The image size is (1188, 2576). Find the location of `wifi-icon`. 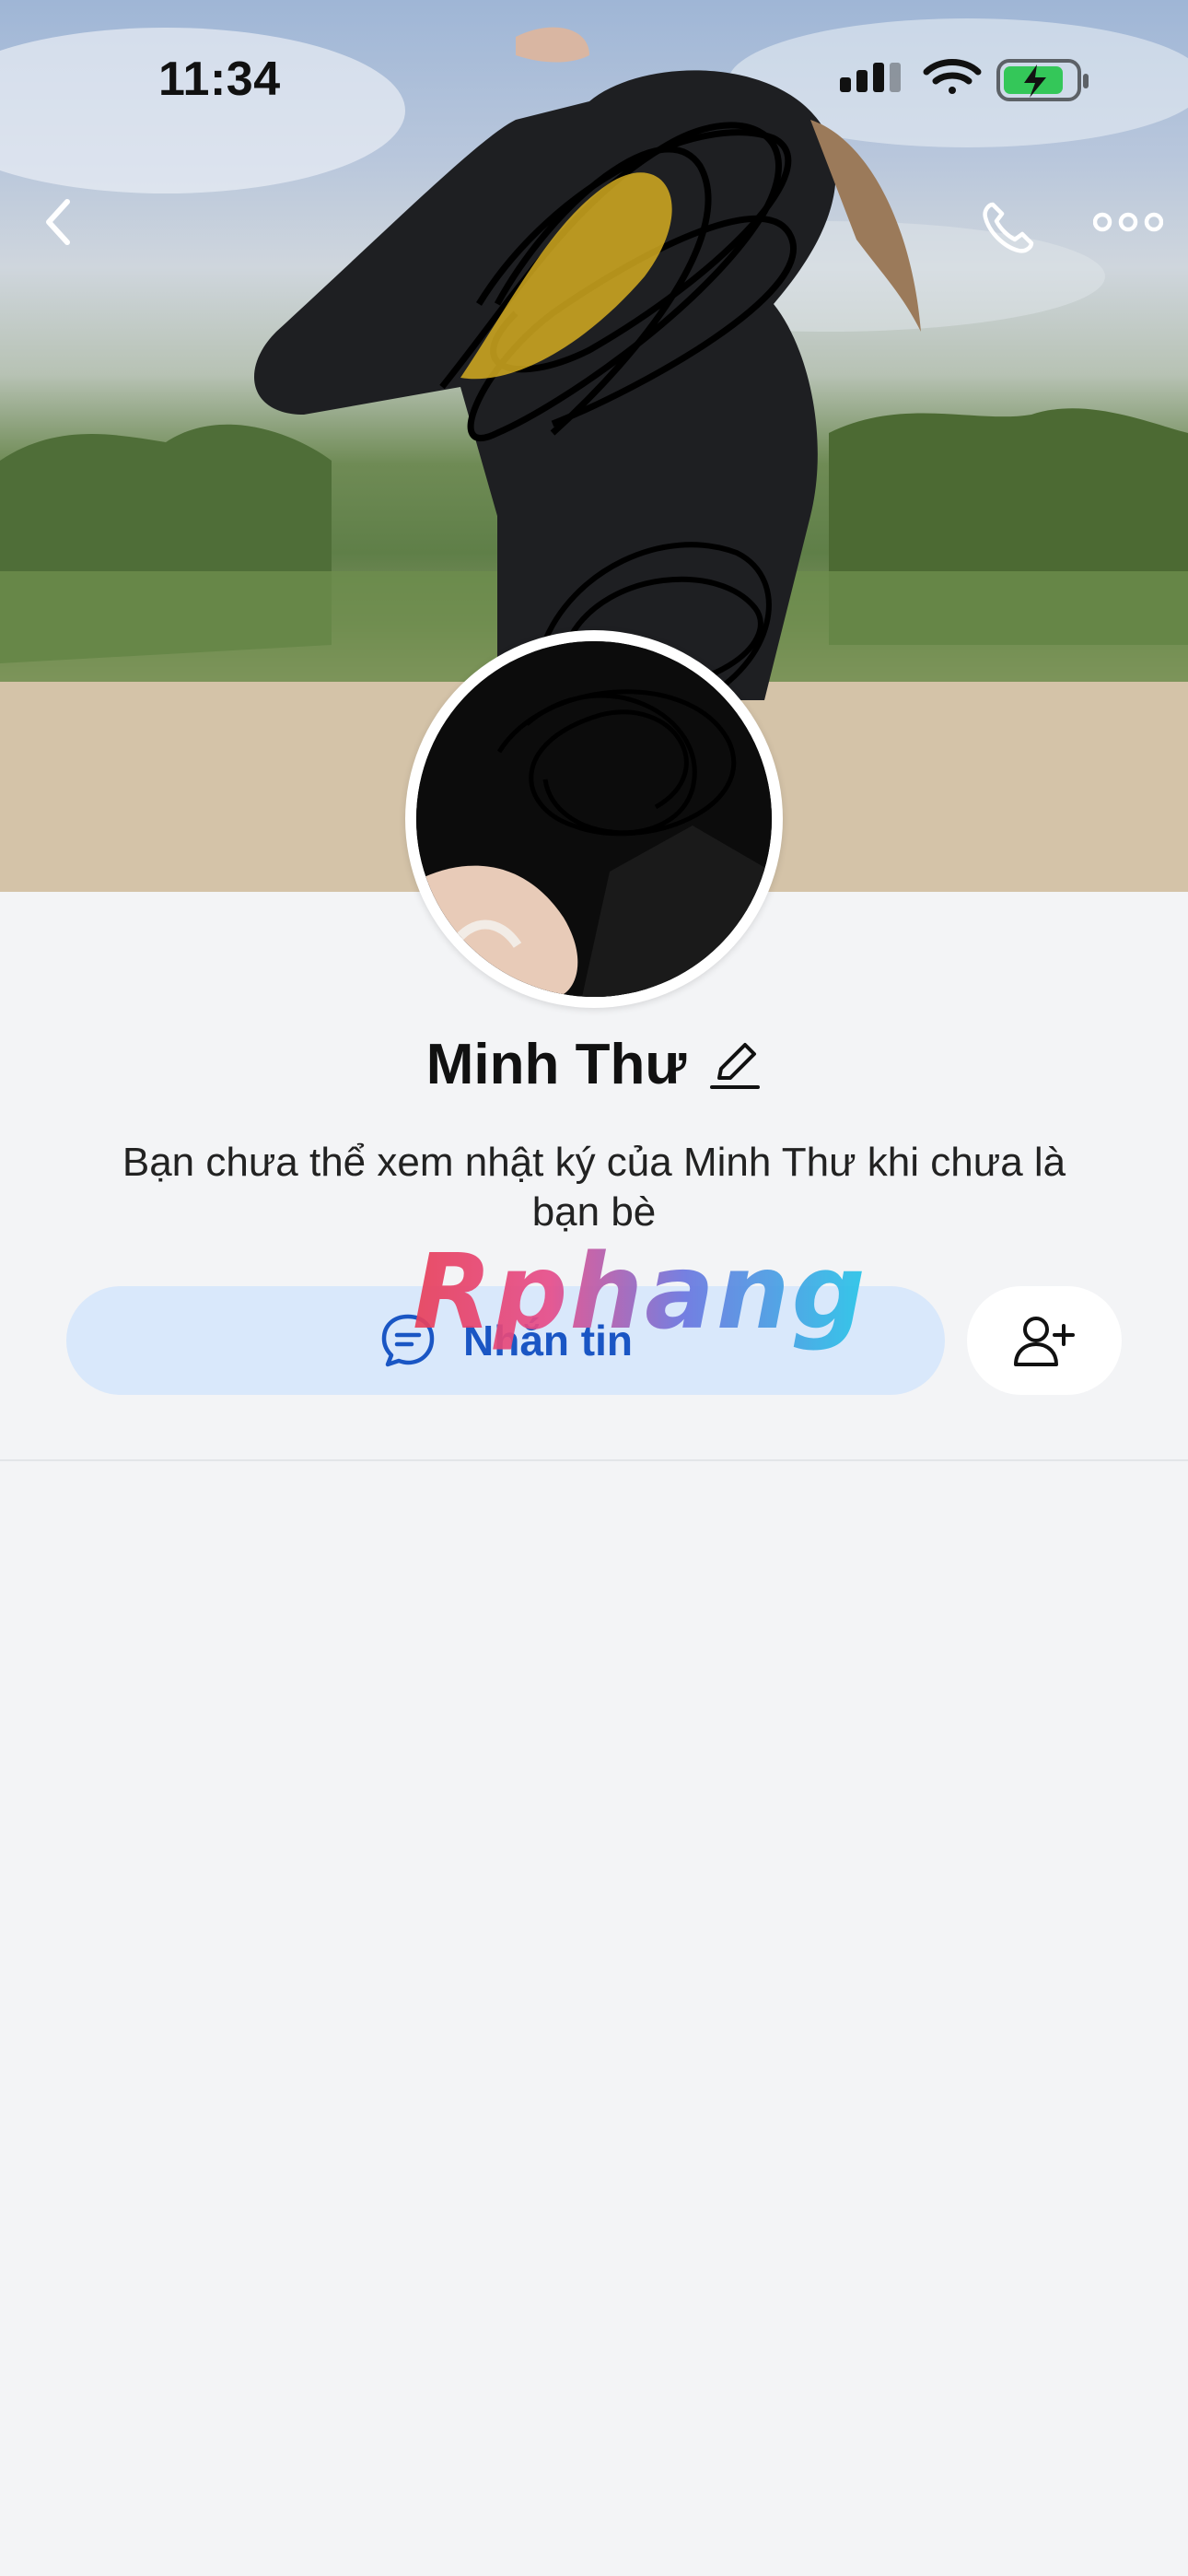

wifi-icon is located at coordinates (952, 76).